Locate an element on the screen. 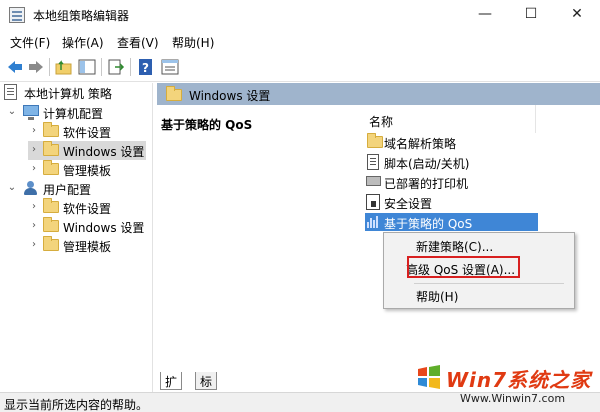 Image resolution: width=600 pixels, height=412 pixels. export-list-icon is located at coordinates (116, 67).